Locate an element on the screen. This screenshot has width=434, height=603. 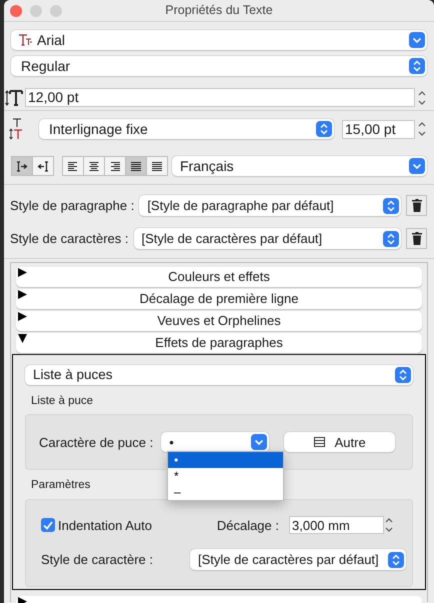
line-spacing-icon is located at coordinates (16, 129).